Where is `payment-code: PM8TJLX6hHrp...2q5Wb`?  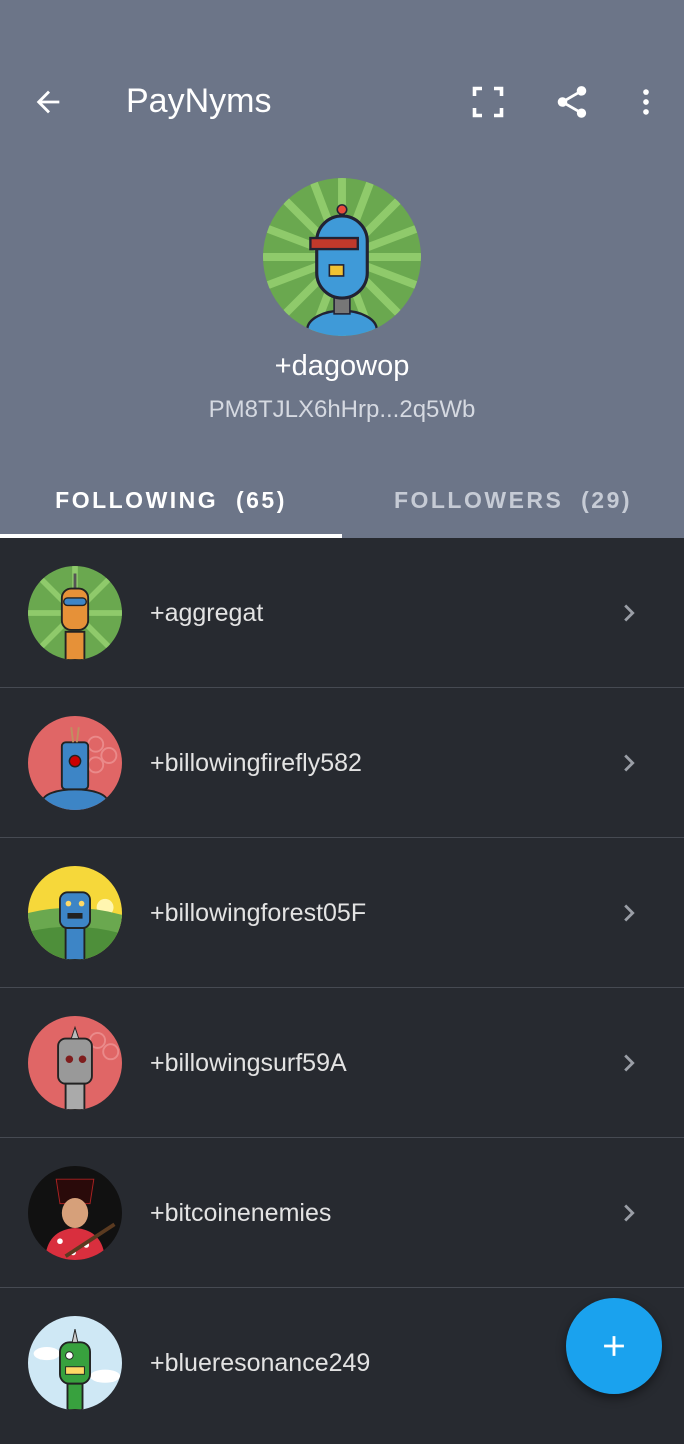 payment-code: PM8TJLX6hHrp...2q5Wb is located at coordinates (342, 410).